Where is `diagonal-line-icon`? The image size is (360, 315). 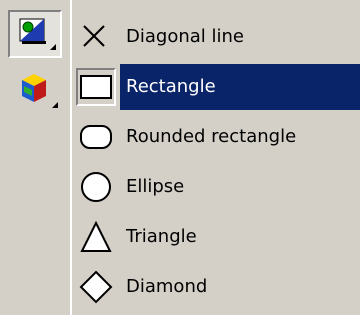 diagonal-line-icon is located at coordinates (96, 37).